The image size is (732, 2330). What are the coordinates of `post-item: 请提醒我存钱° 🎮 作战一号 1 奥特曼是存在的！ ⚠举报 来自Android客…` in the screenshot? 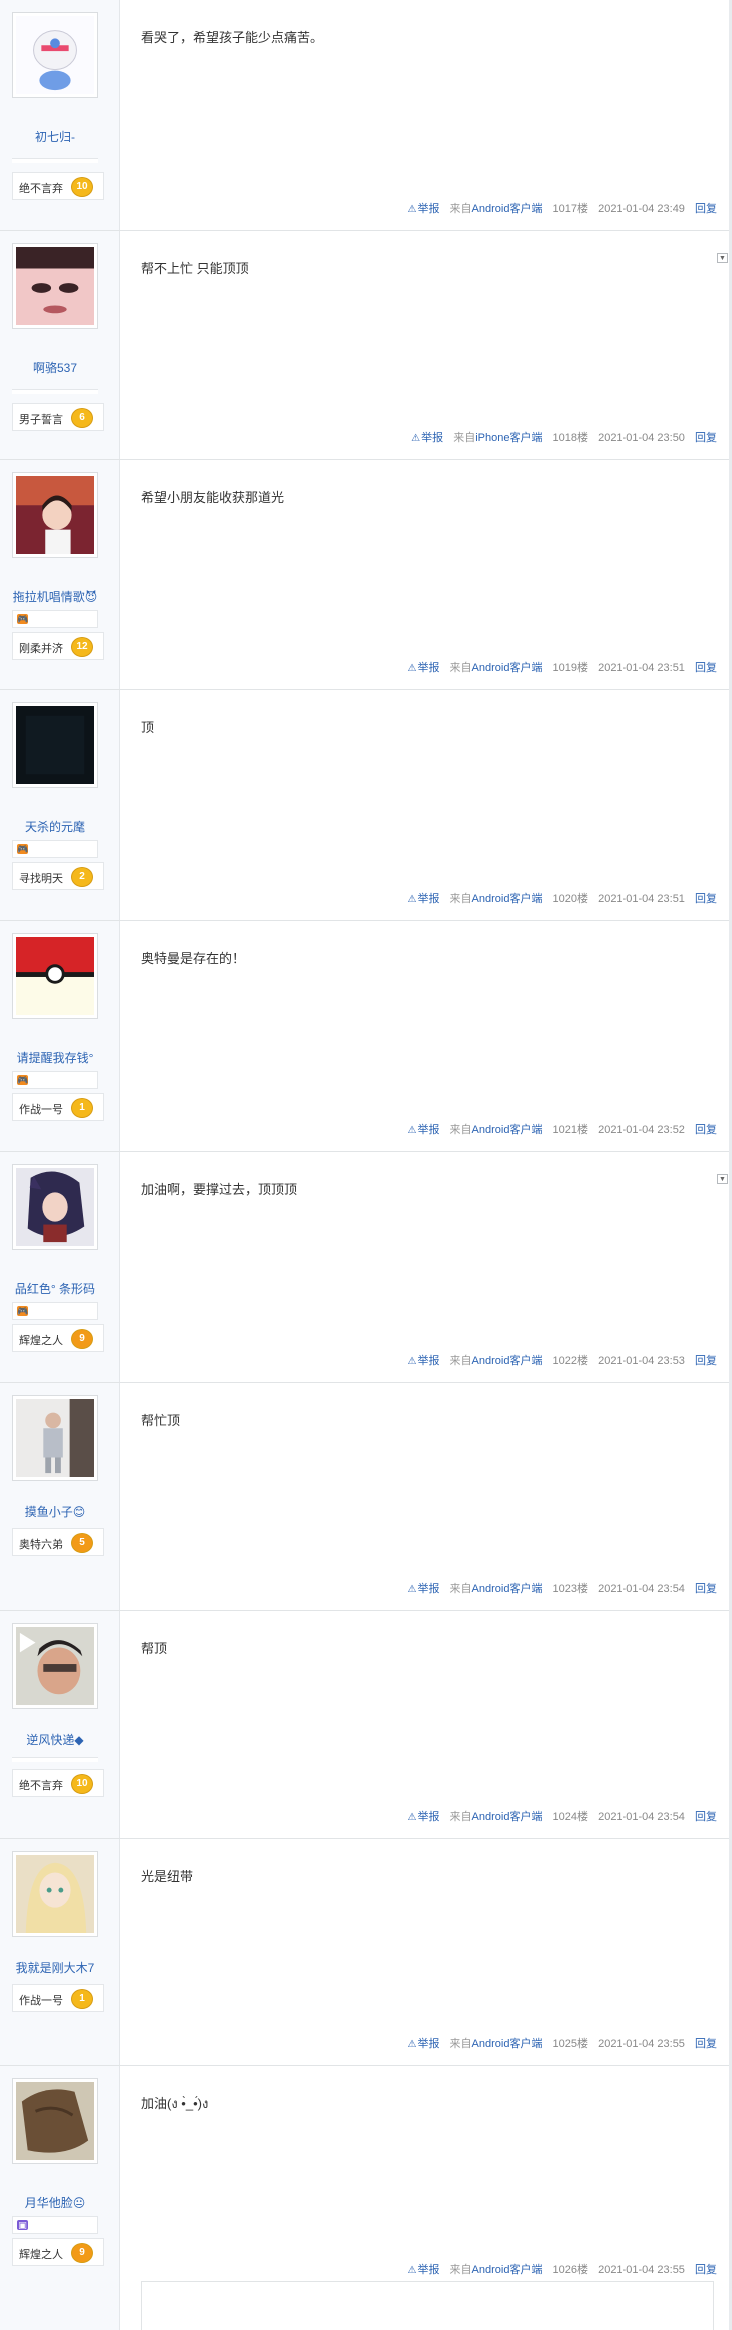 It's located at (366, 1036).